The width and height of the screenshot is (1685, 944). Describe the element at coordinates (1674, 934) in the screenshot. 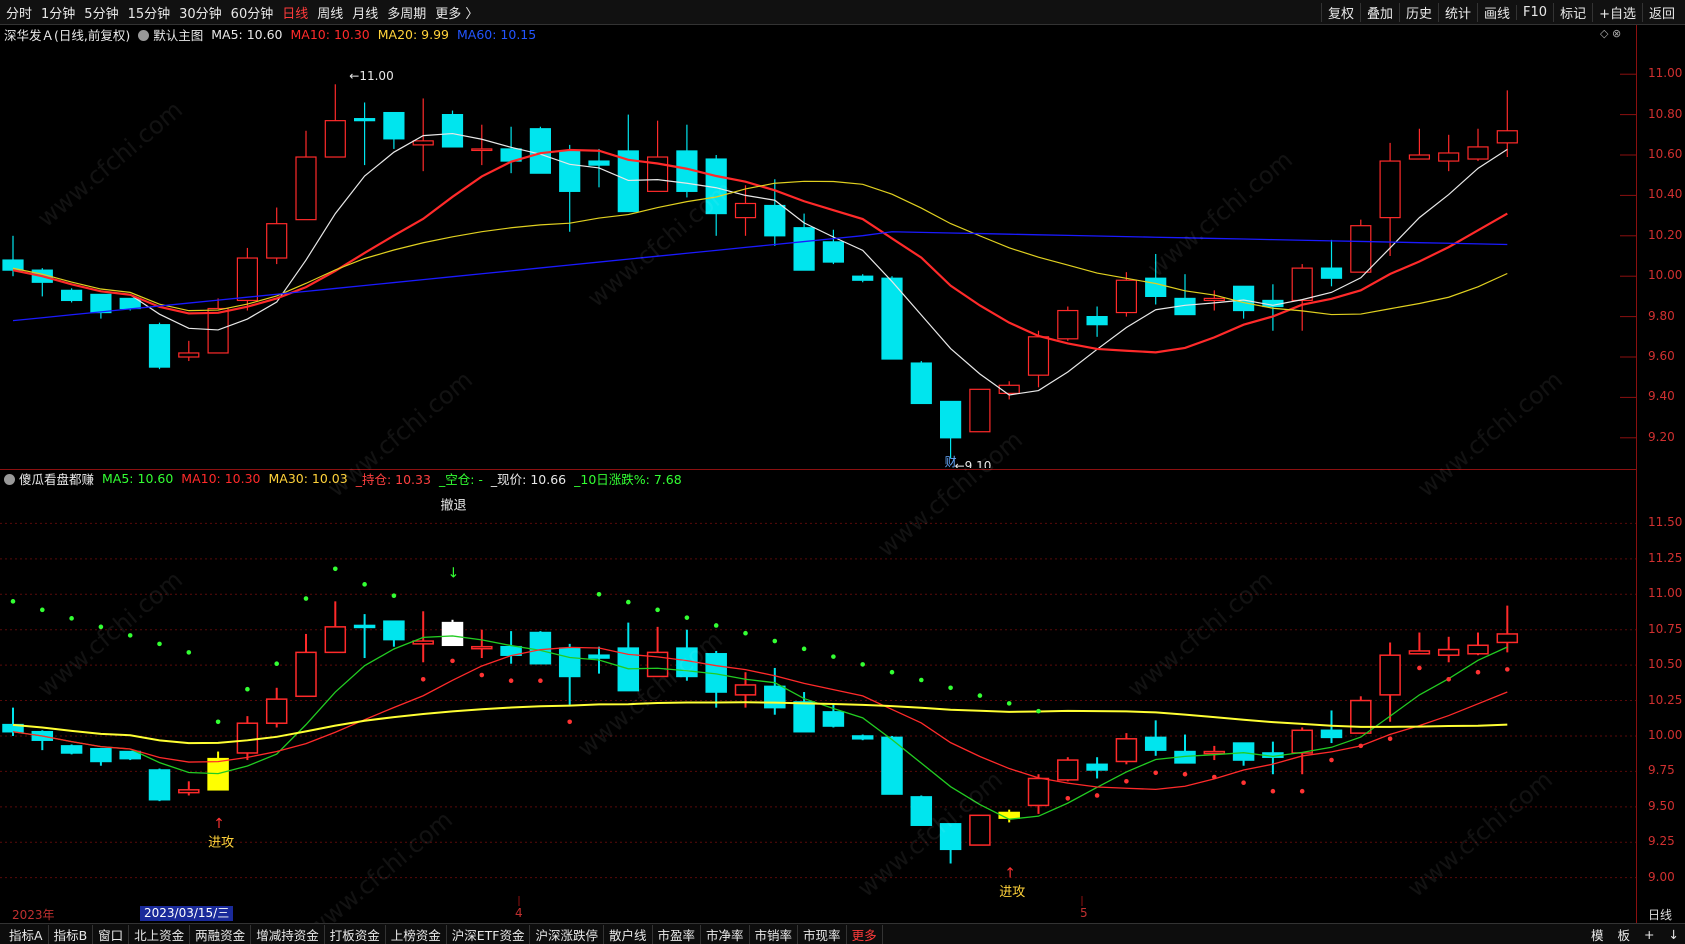

I see `bottom-control-3: ↓` at that location.